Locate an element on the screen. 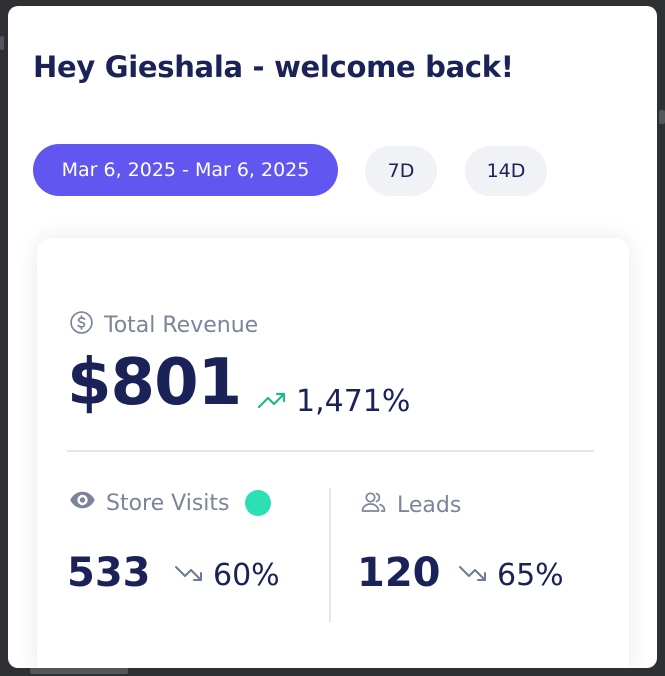 The height and width of the screenshot is (676, 665). trend-up-icon is located at coordinates (276, 401).